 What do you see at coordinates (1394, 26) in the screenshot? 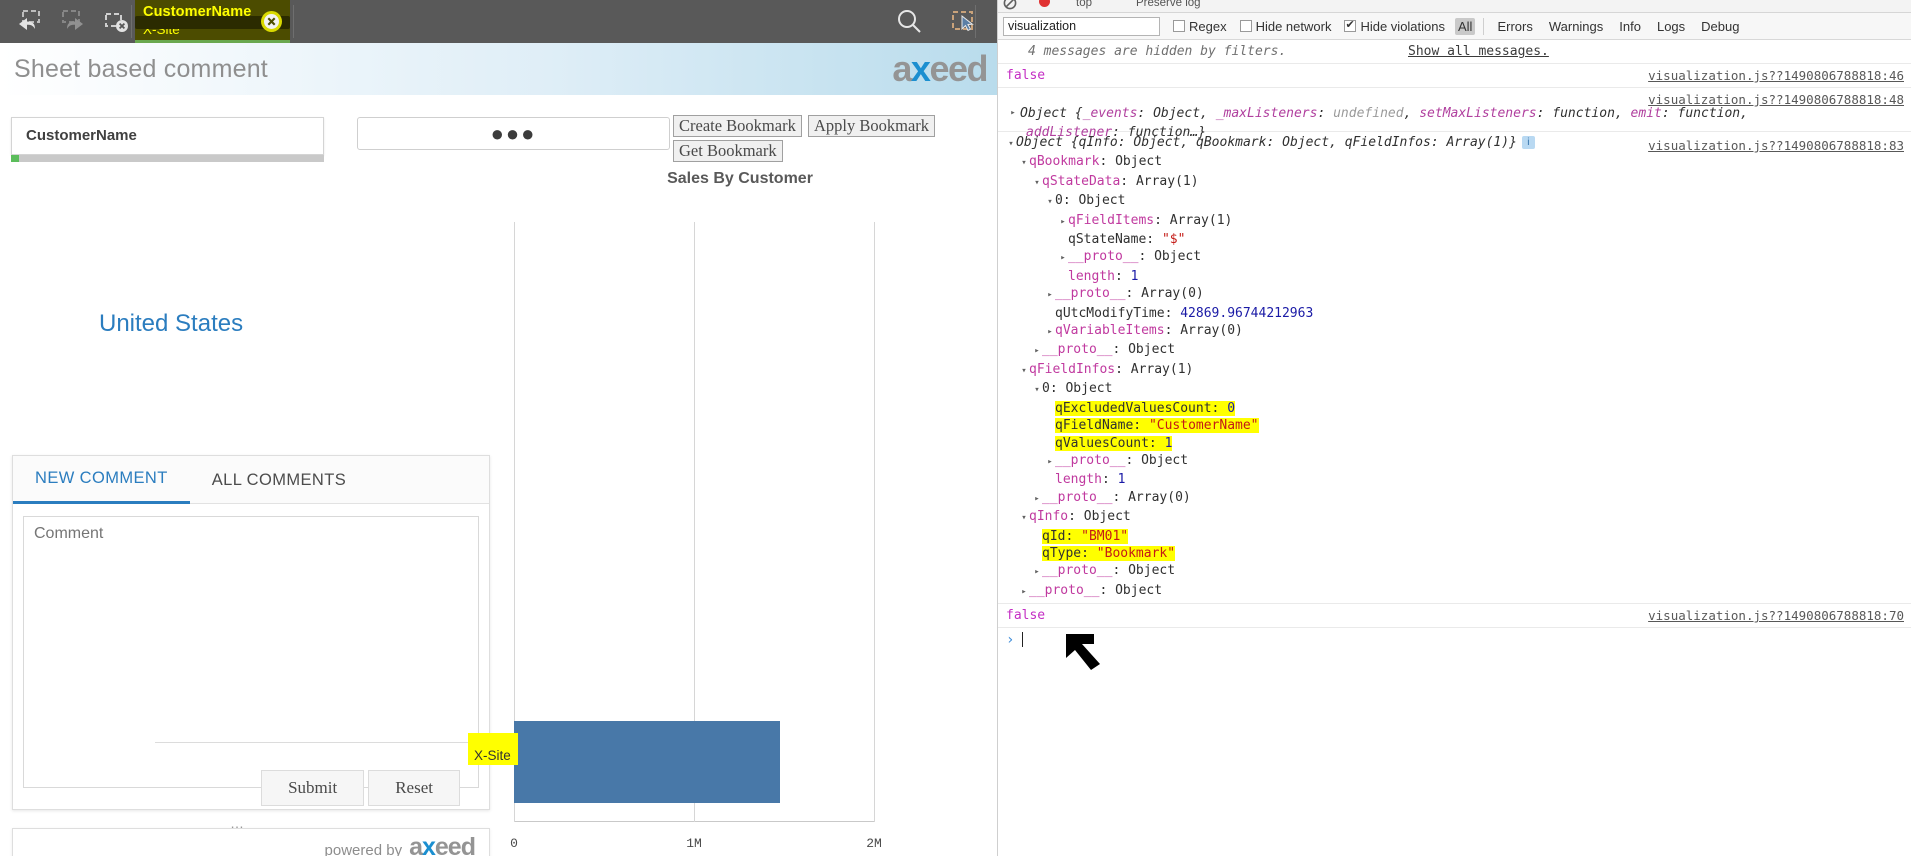
I see `hide-violations-checkbox-row: Hide violations` at bounding box center [1394, 26].